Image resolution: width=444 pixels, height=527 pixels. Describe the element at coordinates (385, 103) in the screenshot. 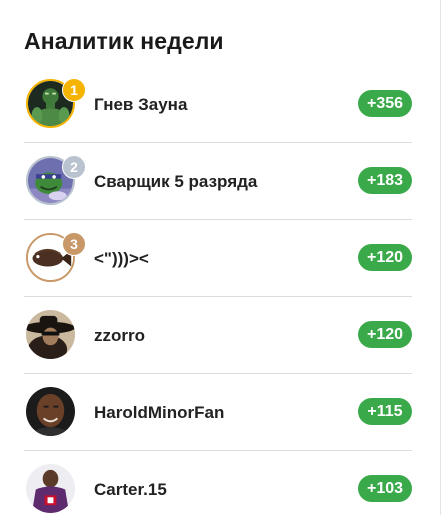

I see `score-badge: +356` at that location.